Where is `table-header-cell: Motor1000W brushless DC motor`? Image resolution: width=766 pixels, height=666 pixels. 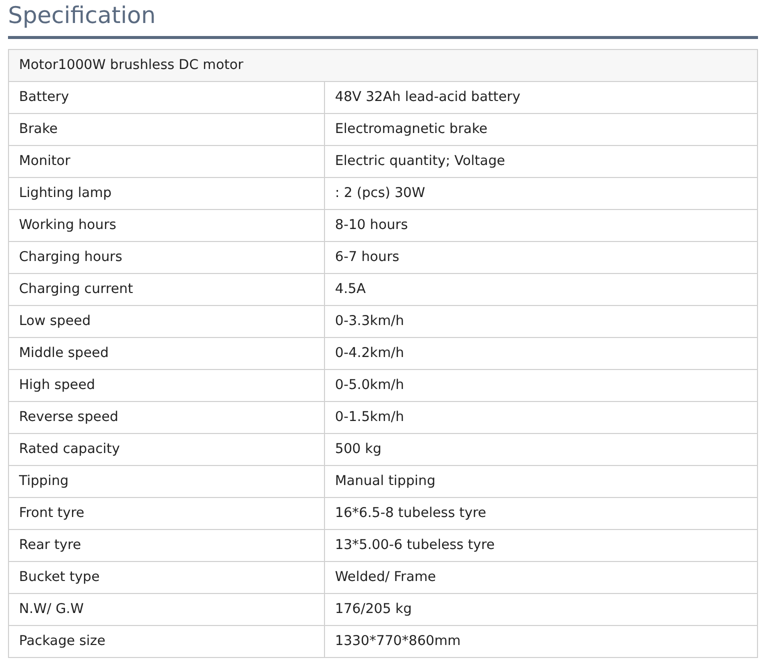 table-header-cell: Motor1000W brushless DC motor is located at coordinates (383, 66).